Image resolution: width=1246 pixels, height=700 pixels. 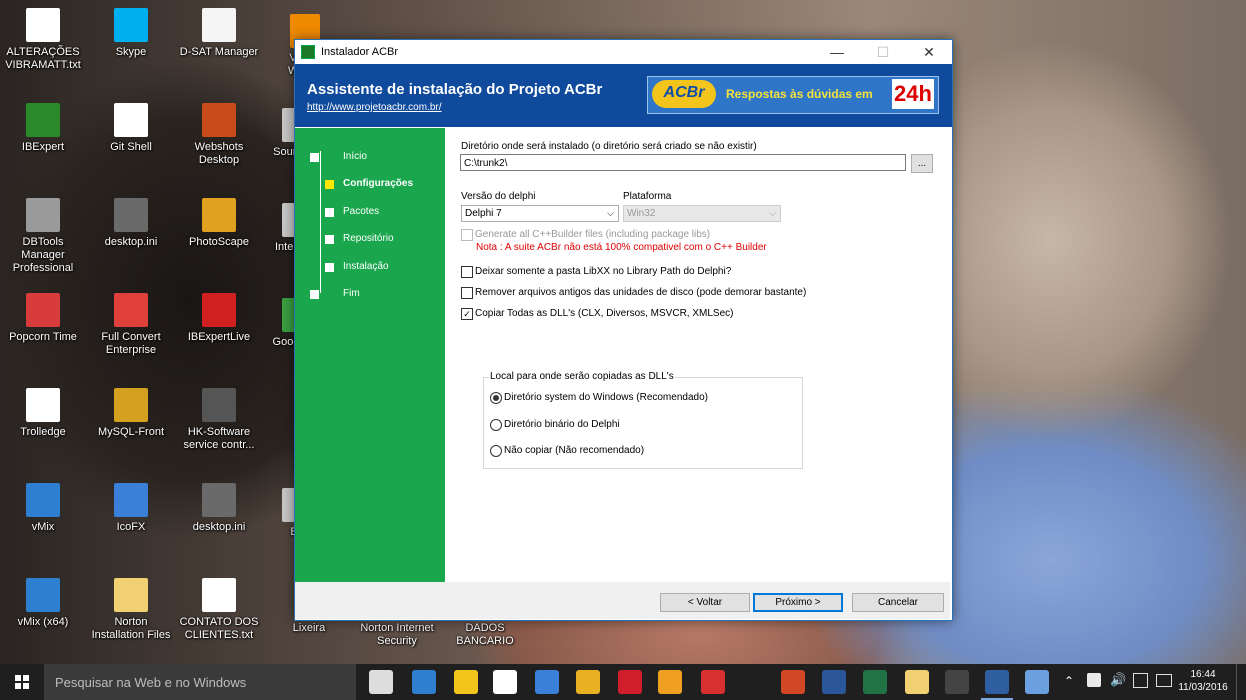 I want to click on desktop-icon: Full Convert Enterprise, so click(x=131, y=325).